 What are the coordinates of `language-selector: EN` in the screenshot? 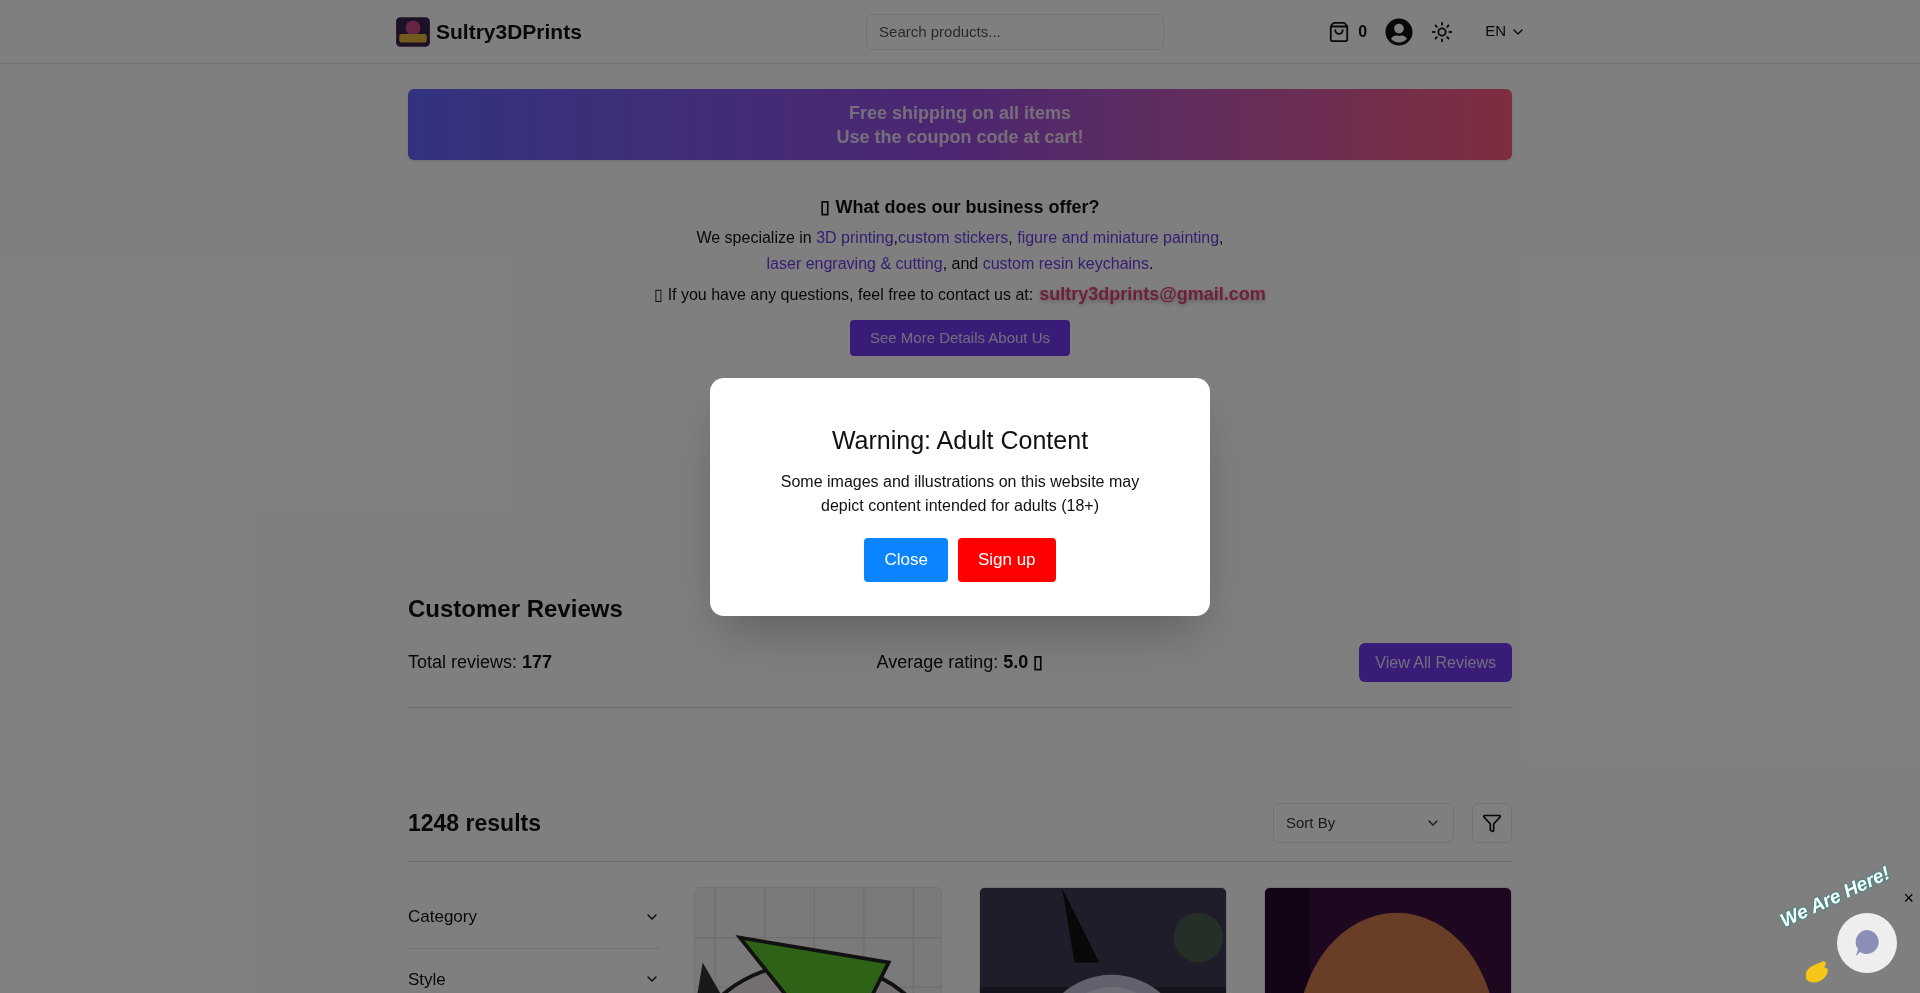 It's located at (1505, 31).